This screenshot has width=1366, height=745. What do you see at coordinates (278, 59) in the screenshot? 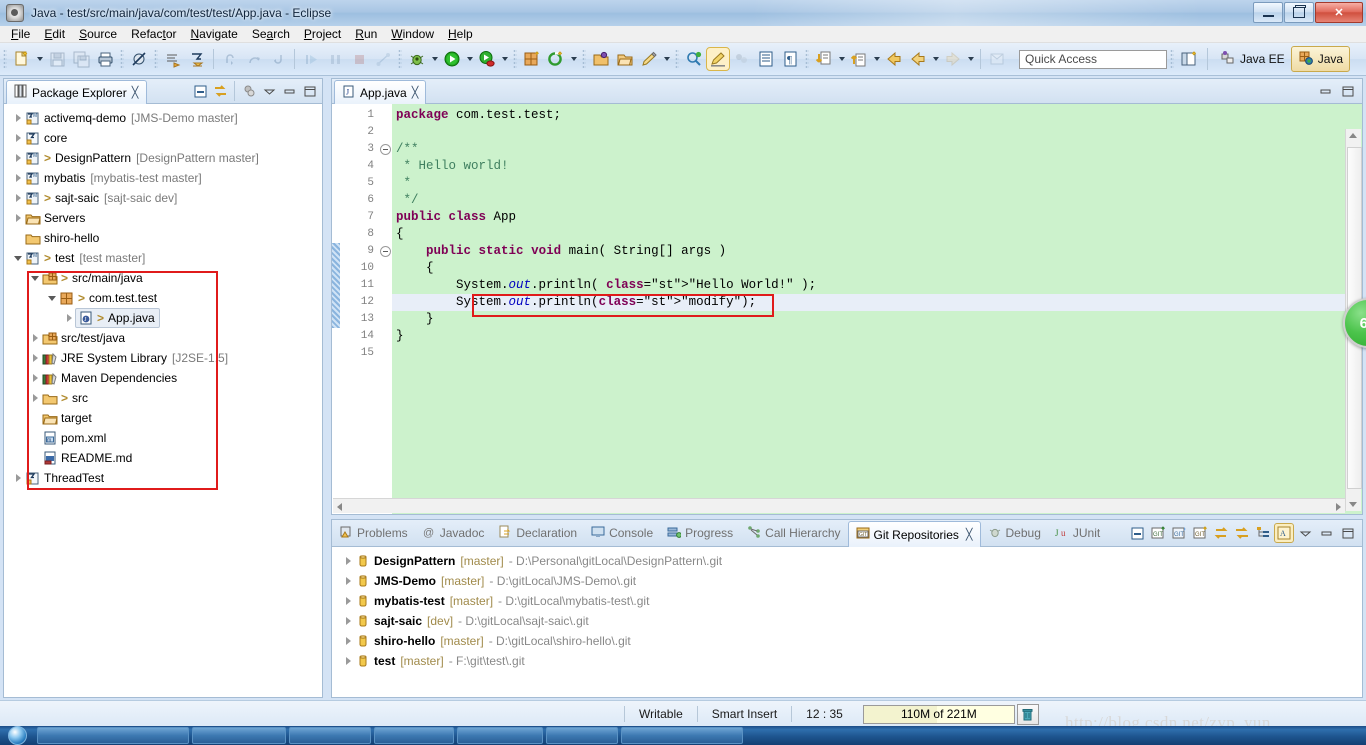
I see `step-return-button` at bounding box center [278, 59].